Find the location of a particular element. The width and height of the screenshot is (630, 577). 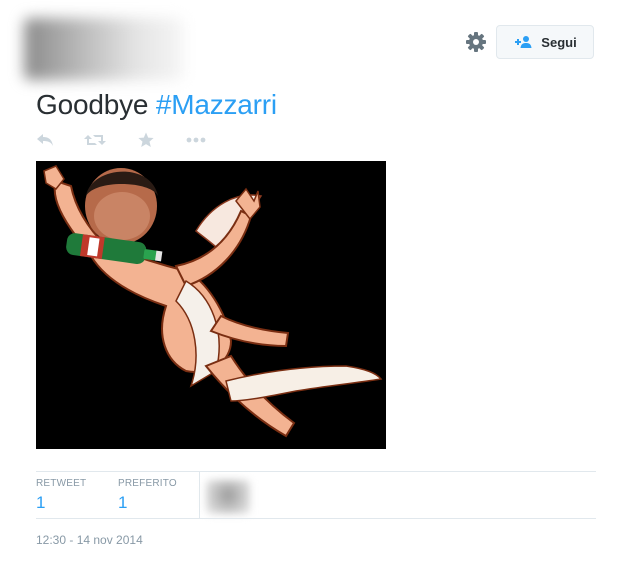

hashtag-link: #Mazzarri is located at coordinates (216, 104).